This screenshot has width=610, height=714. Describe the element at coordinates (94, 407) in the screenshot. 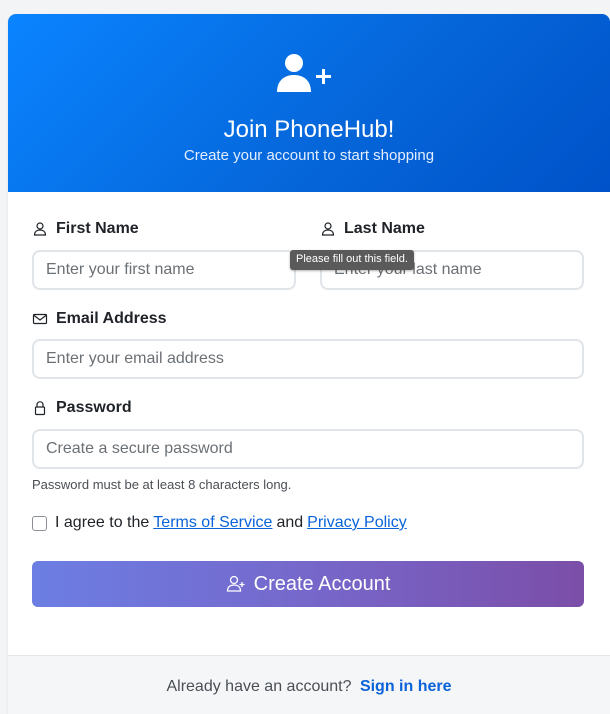

I see `password-label-text: Password` at that location.